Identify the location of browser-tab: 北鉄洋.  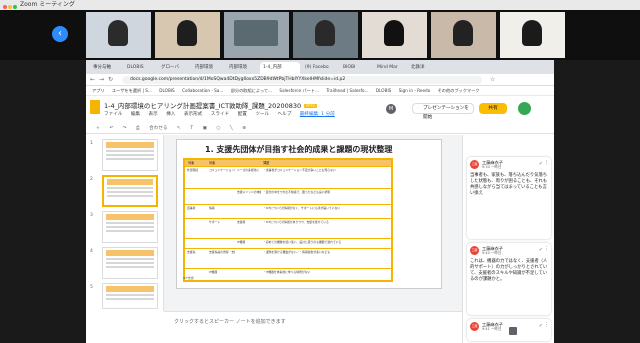
(424, 68).